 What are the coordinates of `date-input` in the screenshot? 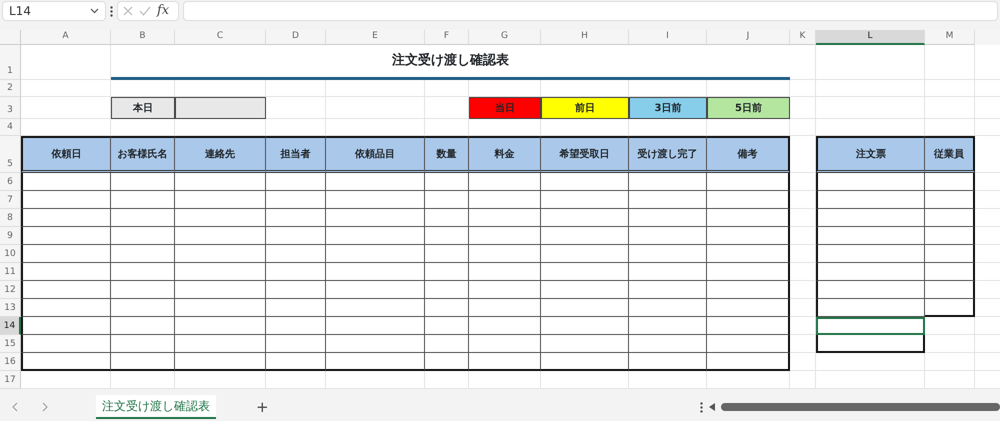 It's located at (220, 108).